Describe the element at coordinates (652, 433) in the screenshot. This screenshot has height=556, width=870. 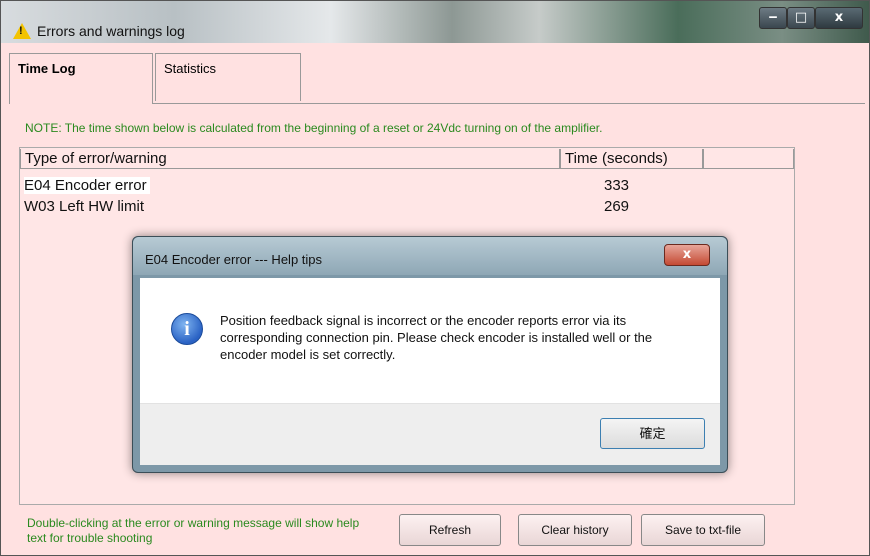
I see `ok-button: 確定` at that location.